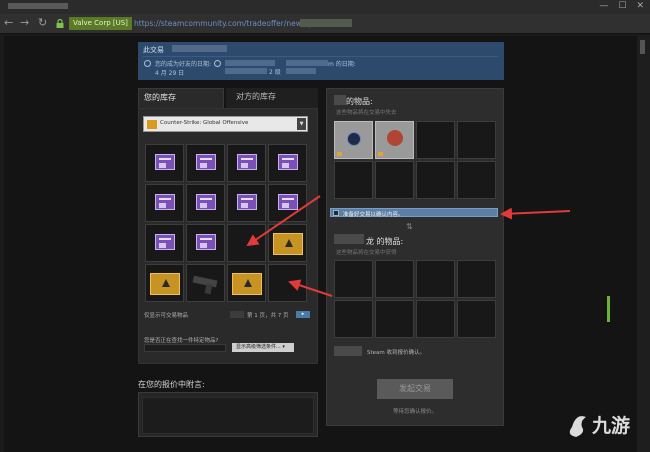  What do you see at coordinates (181, 341) in the screenshot?
I see `find-item-question: 您是否正在查找一件特定物品?` at bounding box center [181, 341].